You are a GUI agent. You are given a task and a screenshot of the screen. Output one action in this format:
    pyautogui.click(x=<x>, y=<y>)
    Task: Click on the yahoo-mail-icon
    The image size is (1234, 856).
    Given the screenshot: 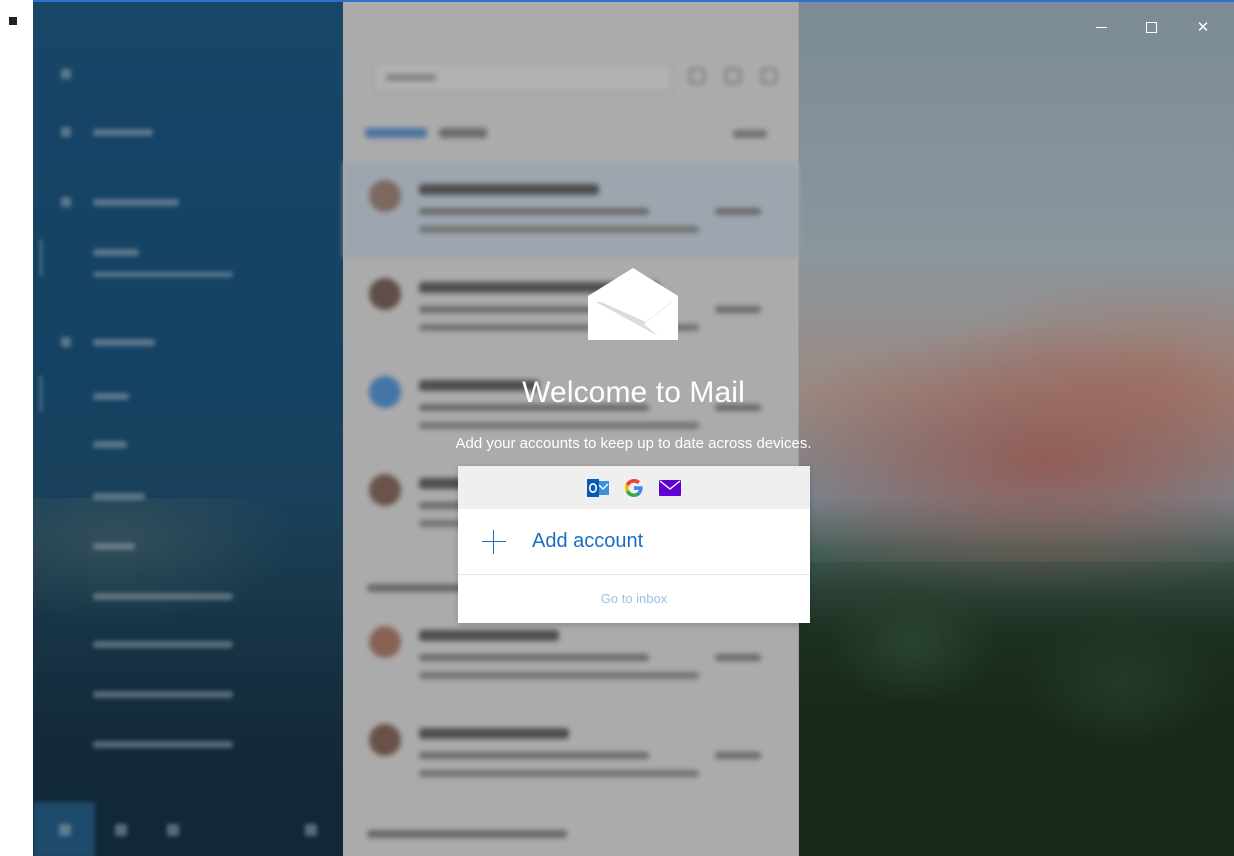 What is the action you would take?
    pyautogui.click(x=670, y=488)
    